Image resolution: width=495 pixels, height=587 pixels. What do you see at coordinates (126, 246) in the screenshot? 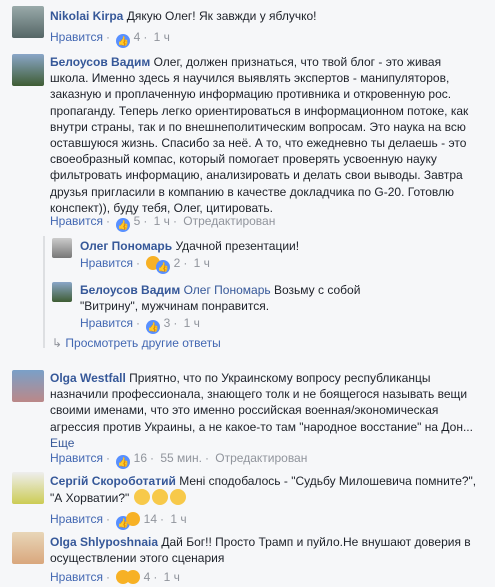
I see `comment-author: Олег Пономарь` at bounding box center [126, 246].